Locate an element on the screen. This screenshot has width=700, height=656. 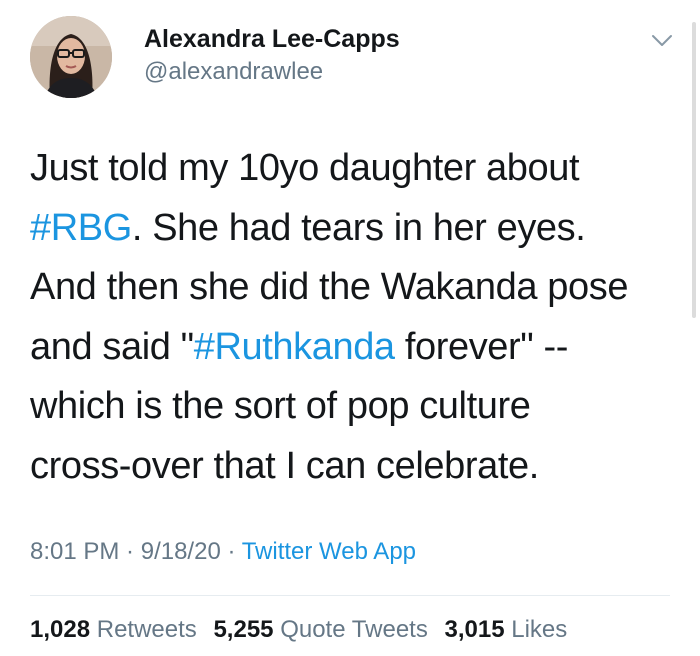
hashtag-link: #Ruthkanda is located at coordinates (294, 347).